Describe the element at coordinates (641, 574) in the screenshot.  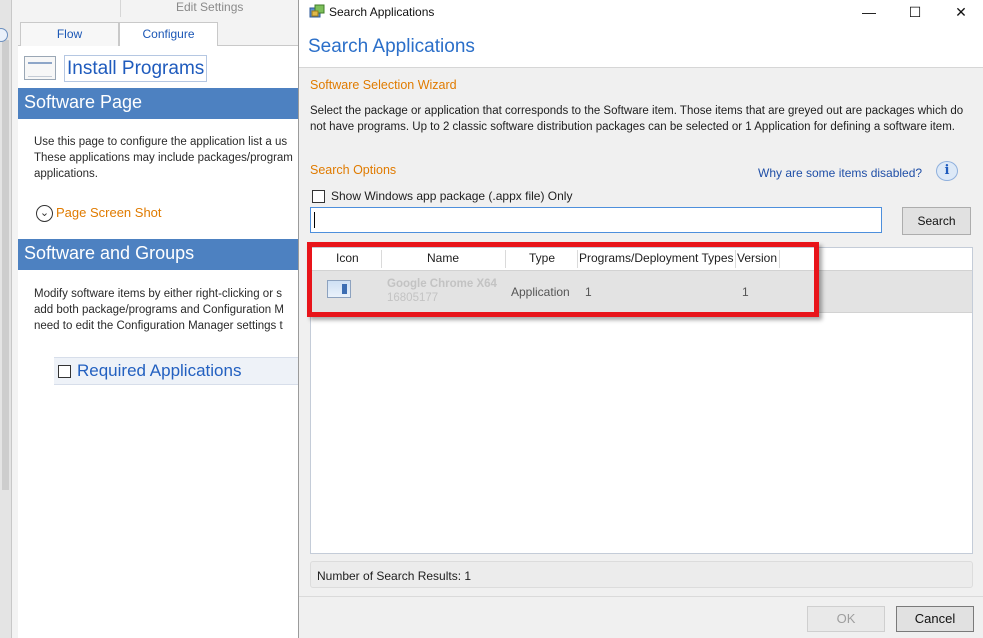
I see `results-count-bar: Number of Search Results: 1` at that location.